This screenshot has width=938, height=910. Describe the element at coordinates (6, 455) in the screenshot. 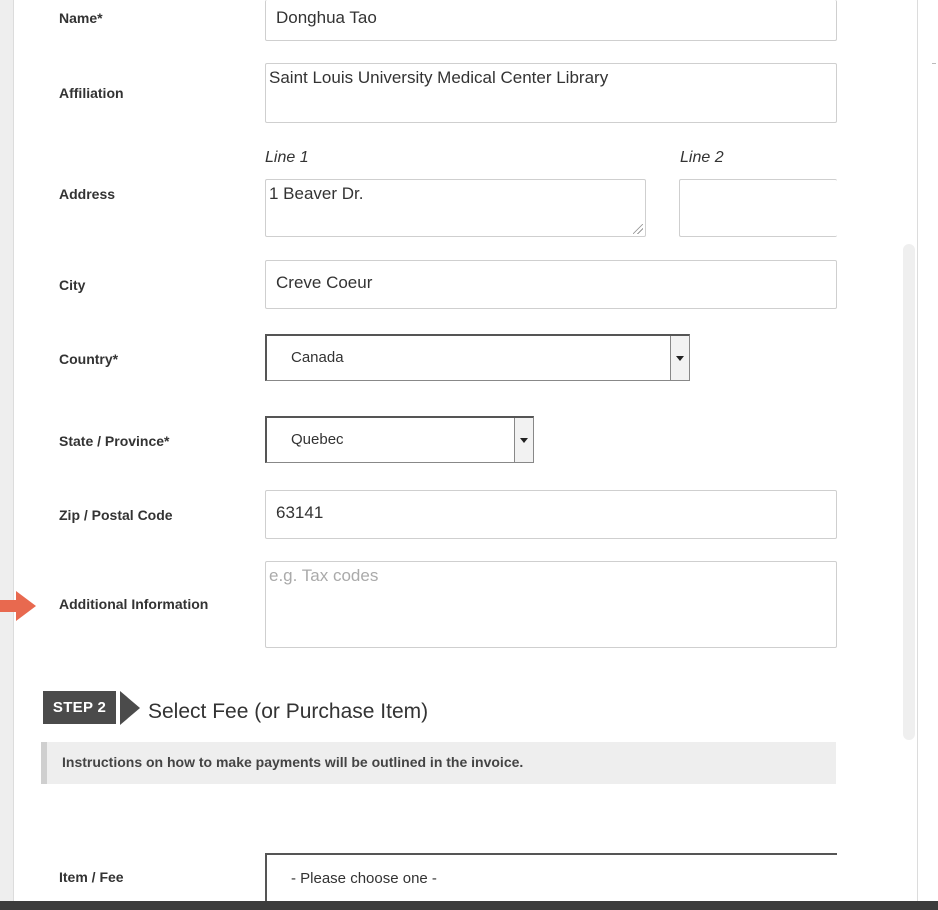

I see `left-panel-border` at that location.